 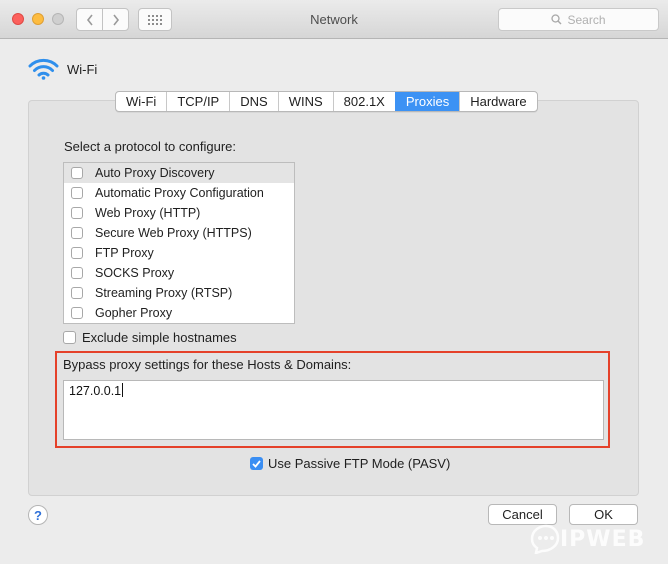 I want to click on protocol-item-automatic-proxy-configuration: Automatic Proxy Configuration, so click(x=179, y=193).